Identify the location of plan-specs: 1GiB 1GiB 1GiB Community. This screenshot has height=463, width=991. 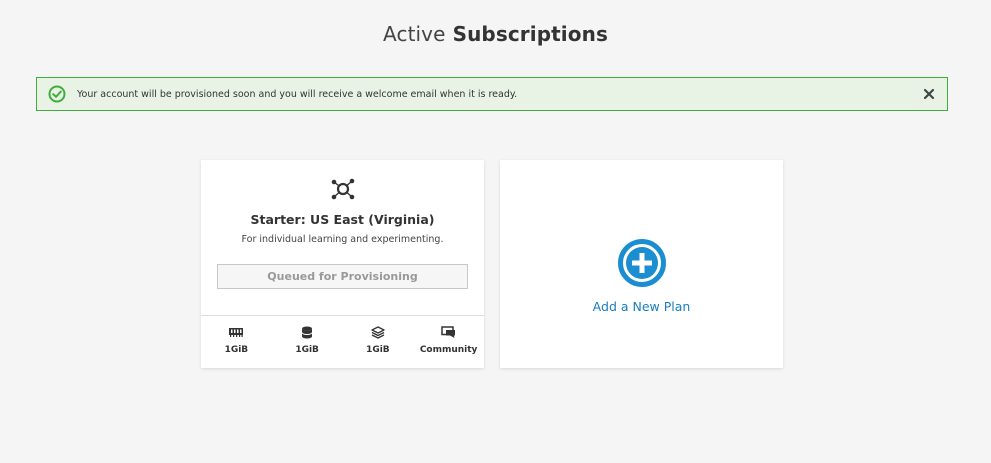
(342, 341).